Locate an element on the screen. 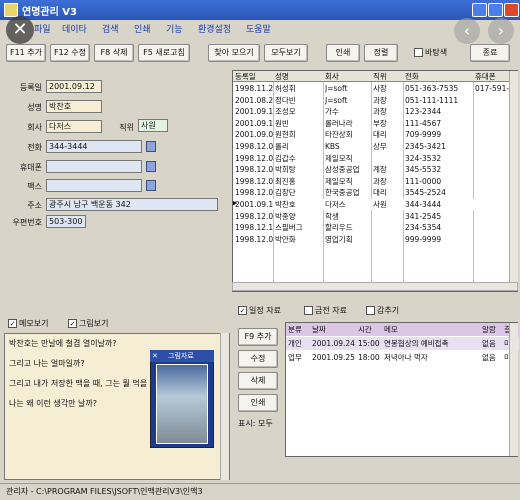 This screenshot has width=520, height=500. refresh-button: F5 새로고침 is located at coordinates (164, 53).